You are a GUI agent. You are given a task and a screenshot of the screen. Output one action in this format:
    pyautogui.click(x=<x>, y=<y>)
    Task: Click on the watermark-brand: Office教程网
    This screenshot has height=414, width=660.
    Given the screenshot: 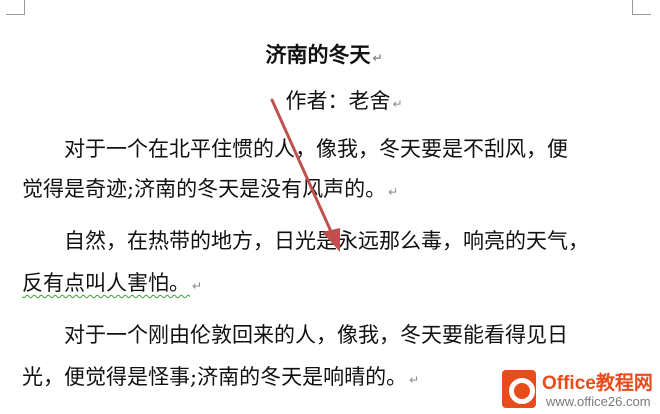 What is the action you would take?
    pyautogui.click(x=597, y=383)
    